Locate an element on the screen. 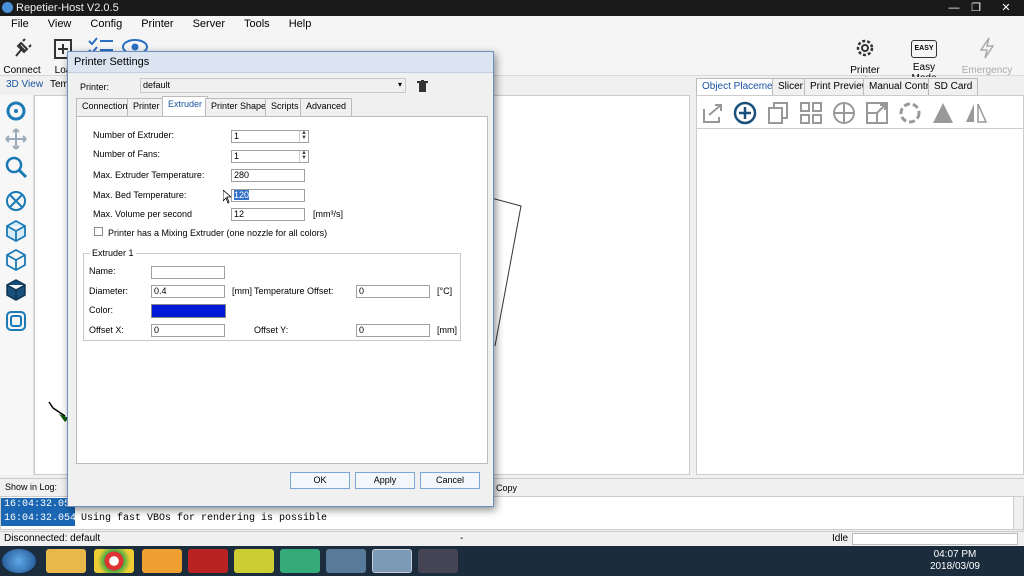 The width and height of the screenshot is (1024, 576). max-extruder-temp-label: Max. Extruder Temperature: is located at coordinates (149, 175).